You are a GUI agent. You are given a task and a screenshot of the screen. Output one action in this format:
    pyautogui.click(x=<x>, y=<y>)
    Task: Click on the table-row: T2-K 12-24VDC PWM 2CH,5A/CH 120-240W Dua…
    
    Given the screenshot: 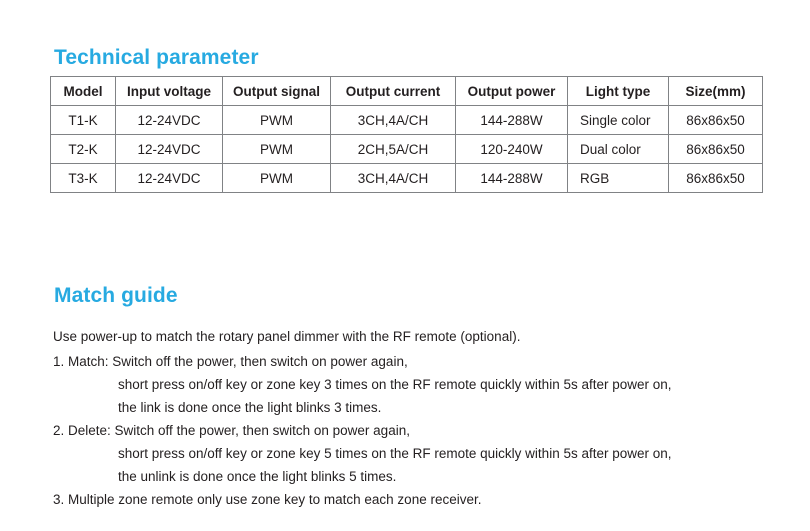 What is the action you would take?
    pyautogui.click(x=406, y=149)
    